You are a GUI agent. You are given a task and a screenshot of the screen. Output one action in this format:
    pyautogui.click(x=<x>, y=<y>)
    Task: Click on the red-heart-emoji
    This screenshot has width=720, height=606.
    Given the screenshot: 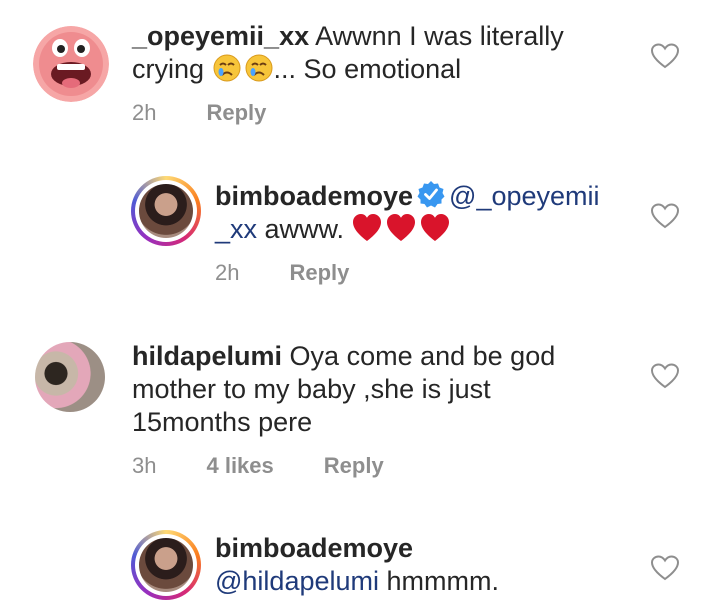 What is the action you would take?
    pyautogui.click(x=402, y=232)
    